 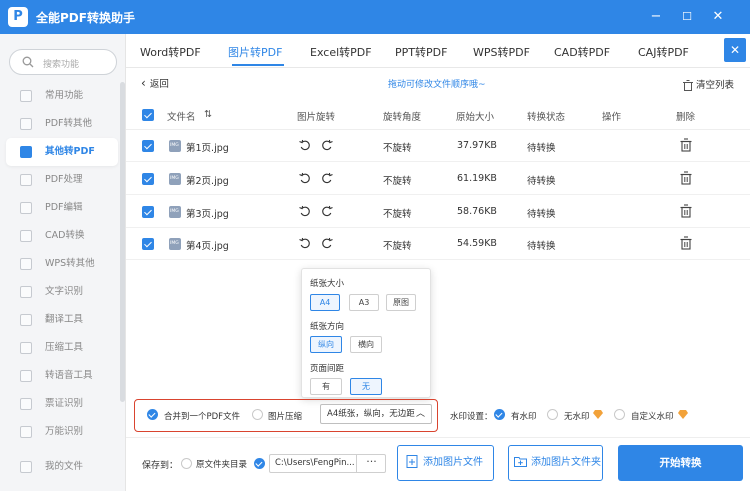 What do you see at coordinates (619, 414) in the screenshot?
I see `wm-radio-custom` at bounding box center [619, 414].